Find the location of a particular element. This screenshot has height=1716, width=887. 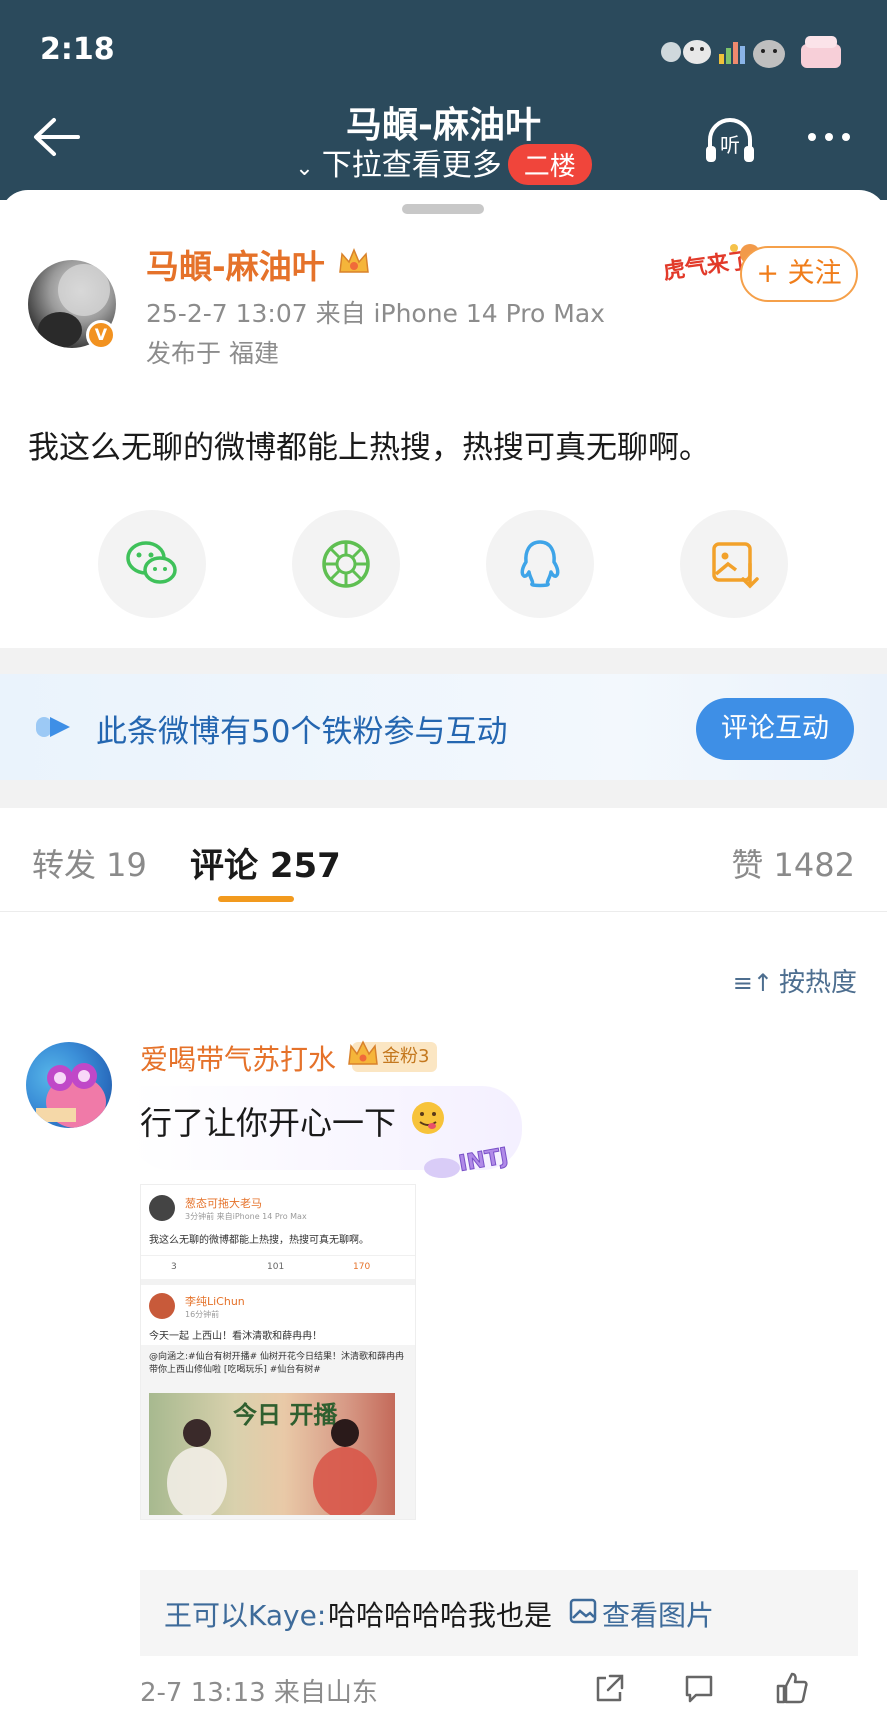

shot-action-bar: 3 101 170 is located at coordinates (278, 1267).